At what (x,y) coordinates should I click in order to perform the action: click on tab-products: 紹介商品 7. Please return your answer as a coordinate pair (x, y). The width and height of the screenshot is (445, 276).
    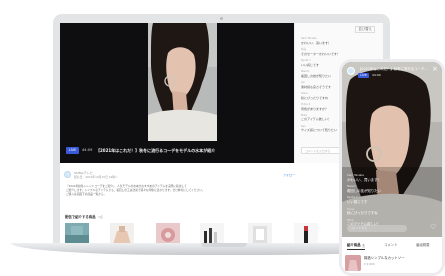
    Looking at the image, I should click on (356, 245).